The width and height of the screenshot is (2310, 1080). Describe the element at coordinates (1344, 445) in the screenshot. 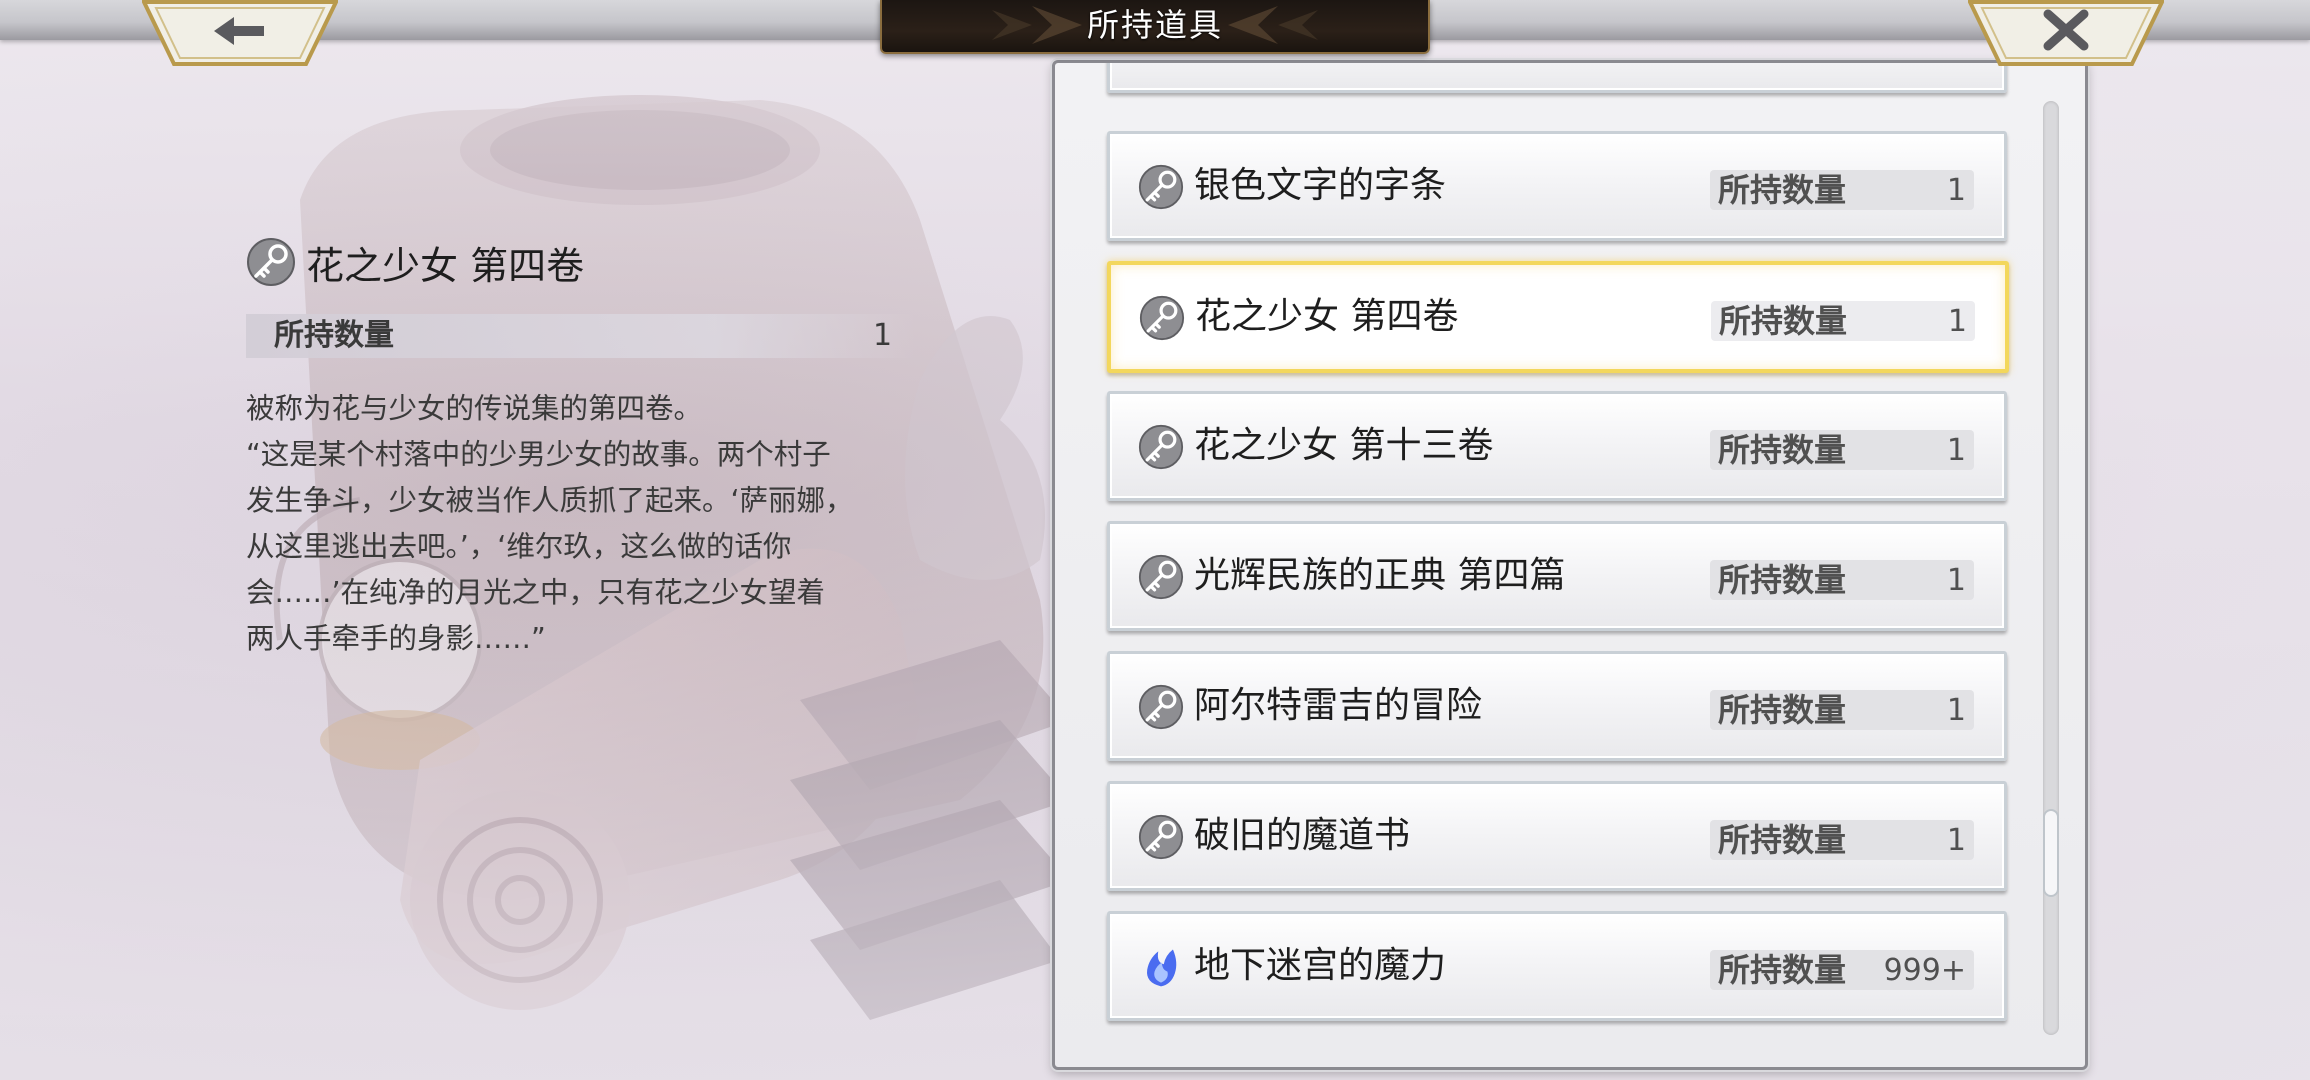

I see `list-item-name: 花之少女 第十三卷` at that location.